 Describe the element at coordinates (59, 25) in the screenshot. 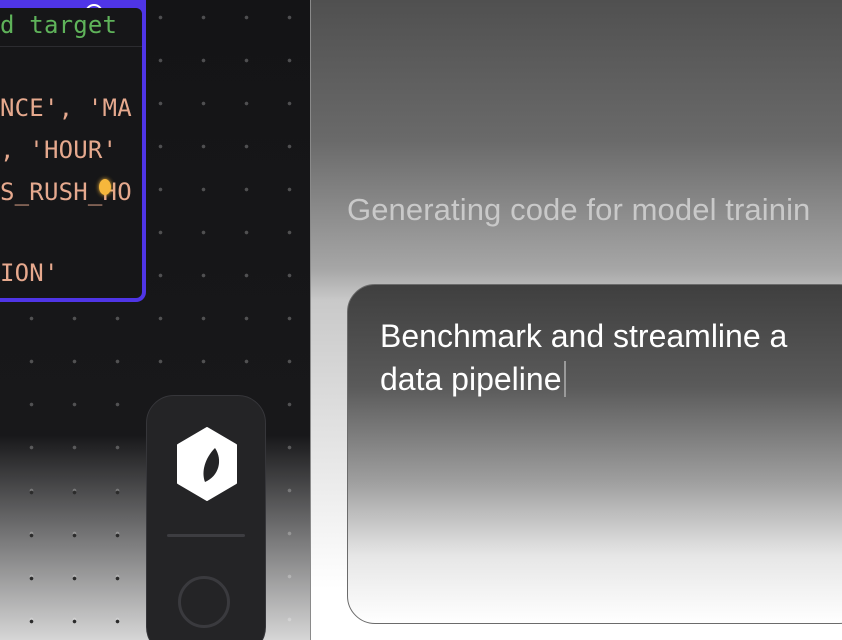

I see `code-line: d target` at that location.